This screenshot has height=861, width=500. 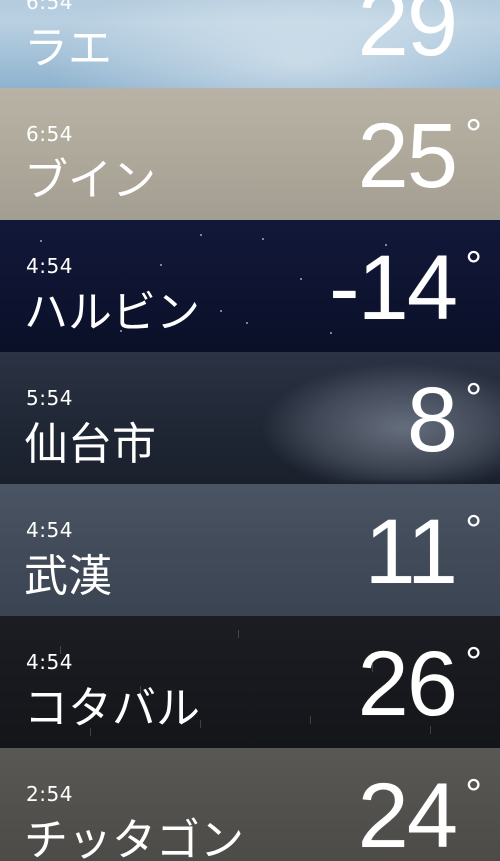 I want to click on cloud-icon, so click(x=380, y=422).